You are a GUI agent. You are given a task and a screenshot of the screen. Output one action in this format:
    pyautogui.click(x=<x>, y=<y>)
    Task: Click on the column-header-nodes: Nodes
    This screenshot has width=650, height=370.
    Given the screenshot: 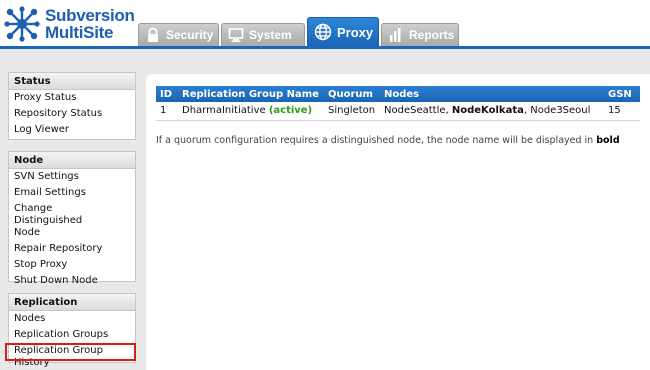 What is the action you would take?
    pyautogui.click(x=492, y=94)
    